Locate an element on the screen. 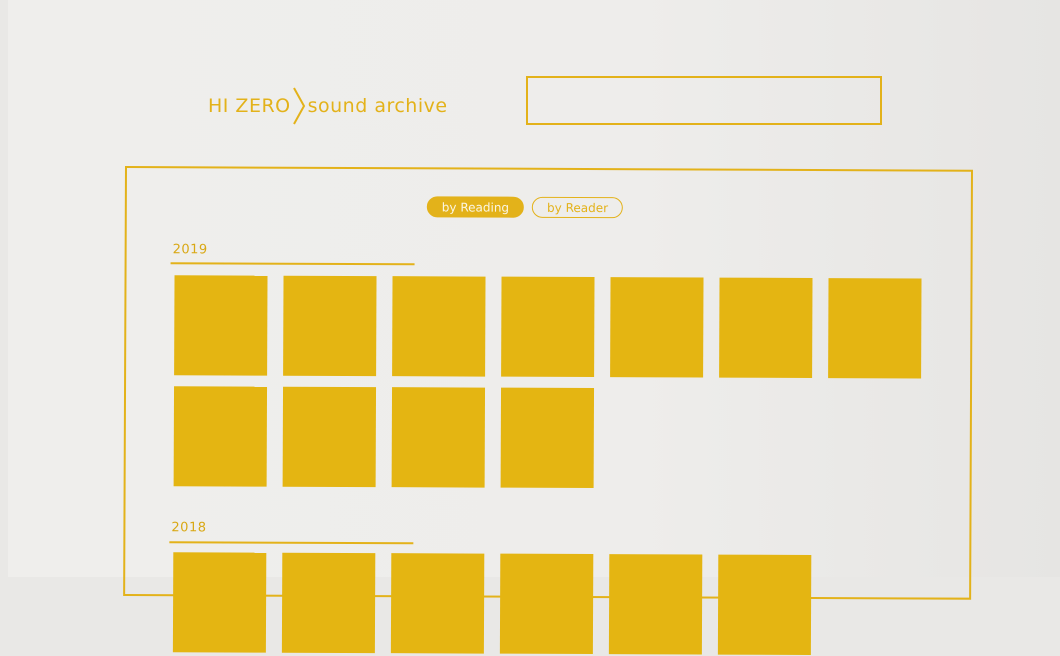 The width and height of the screenshot is (1060, 656). recordings-grid-2018 is located at coordinates (546, 603).